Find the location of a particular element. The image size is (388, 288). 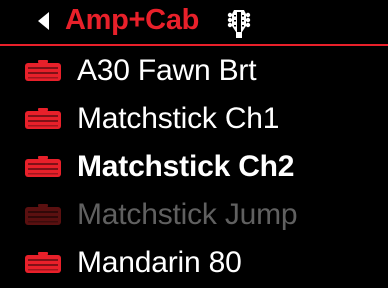

header-divider is located at coordinates (194, 45).